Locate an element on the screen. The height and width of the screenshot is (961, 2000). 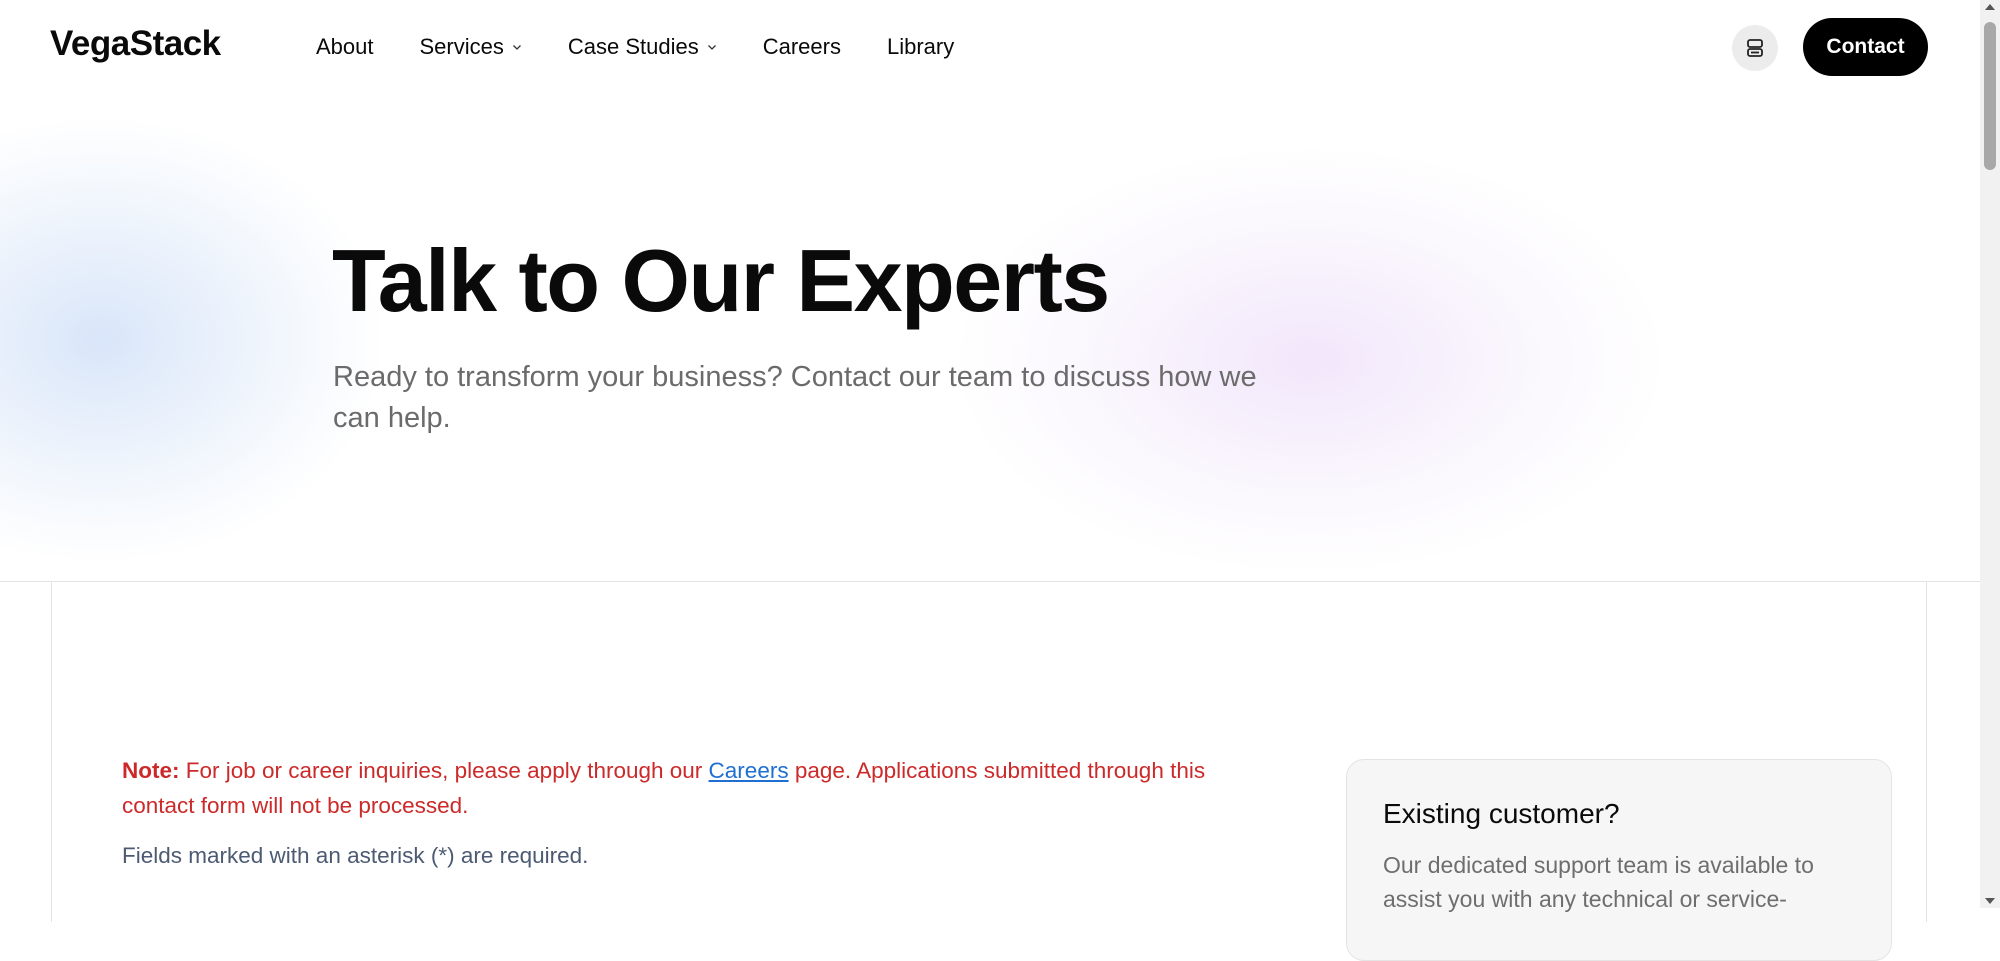
nav-label: Library is located at coordinates (920, 46).